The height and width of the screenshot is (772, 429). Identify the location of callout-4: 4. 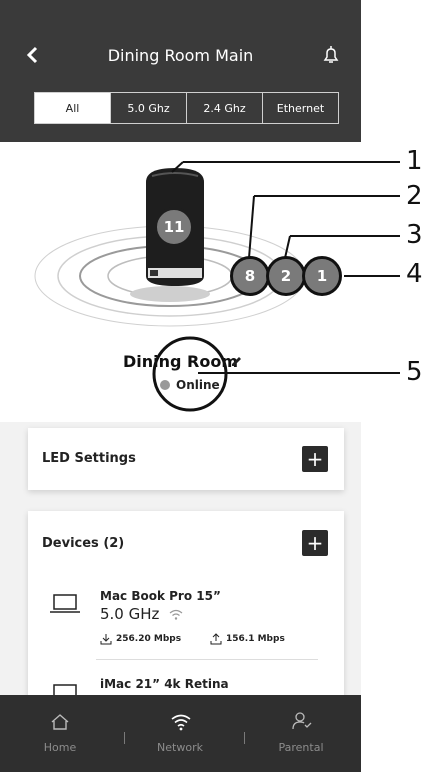
(414, 274).